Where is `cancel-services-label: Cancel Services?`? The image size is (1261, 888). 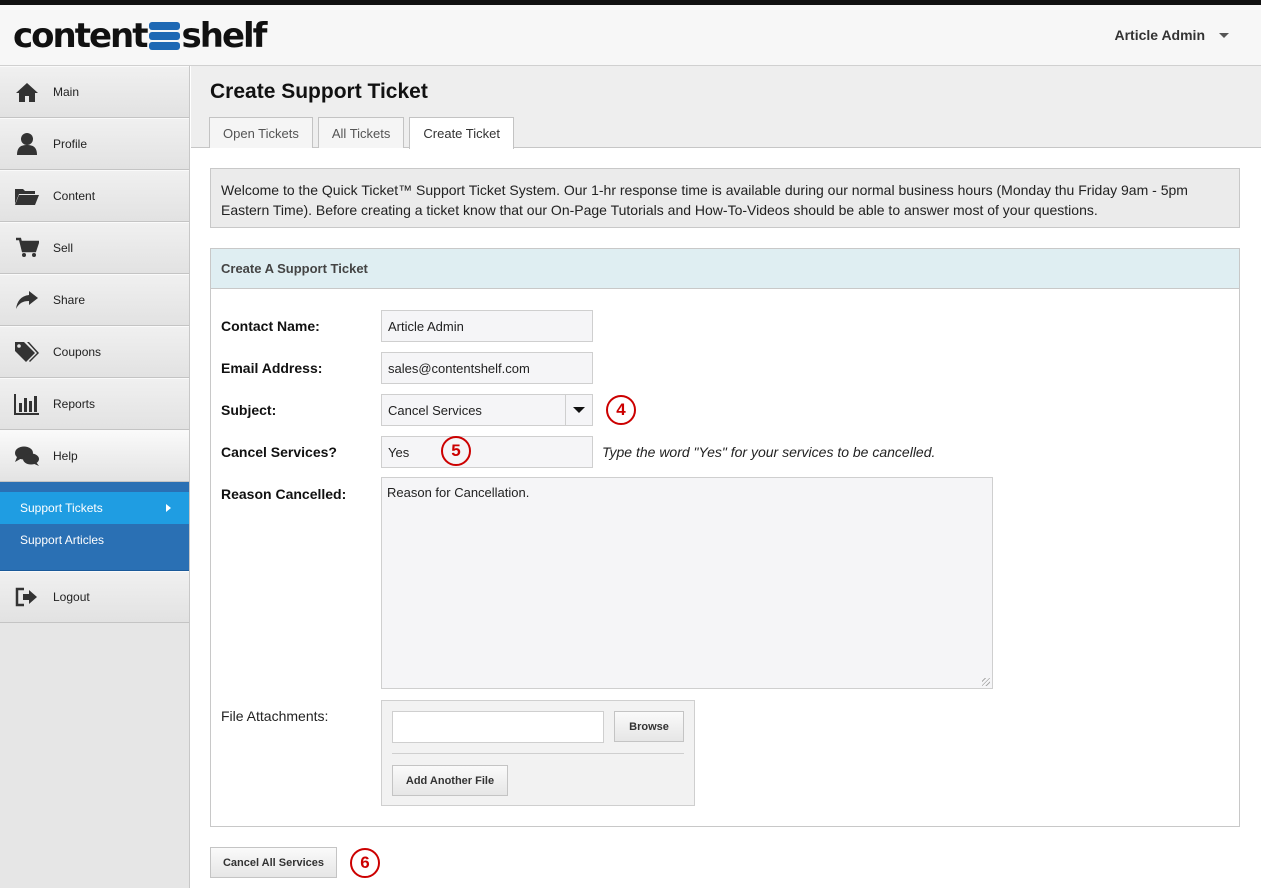 cancel-services-label: Cancel Services? is located at coordinates (279, 452).